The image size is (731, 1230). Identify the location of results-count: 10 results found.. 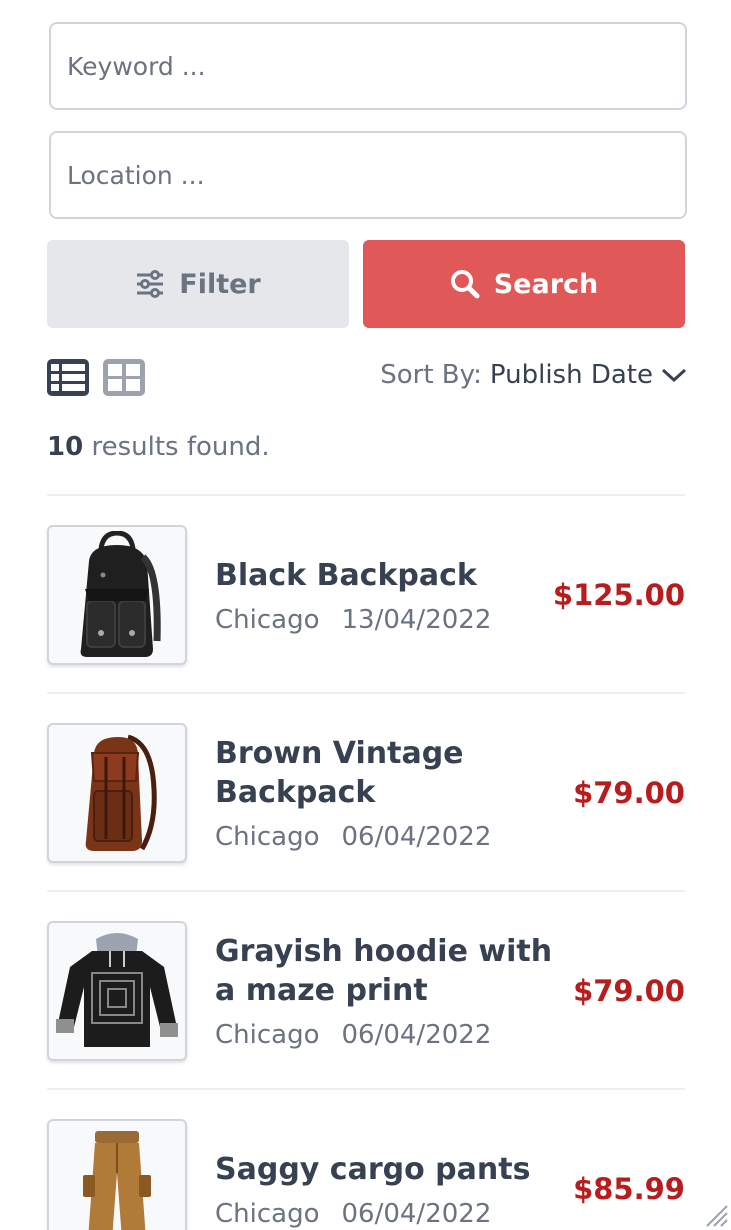
(158, 447).